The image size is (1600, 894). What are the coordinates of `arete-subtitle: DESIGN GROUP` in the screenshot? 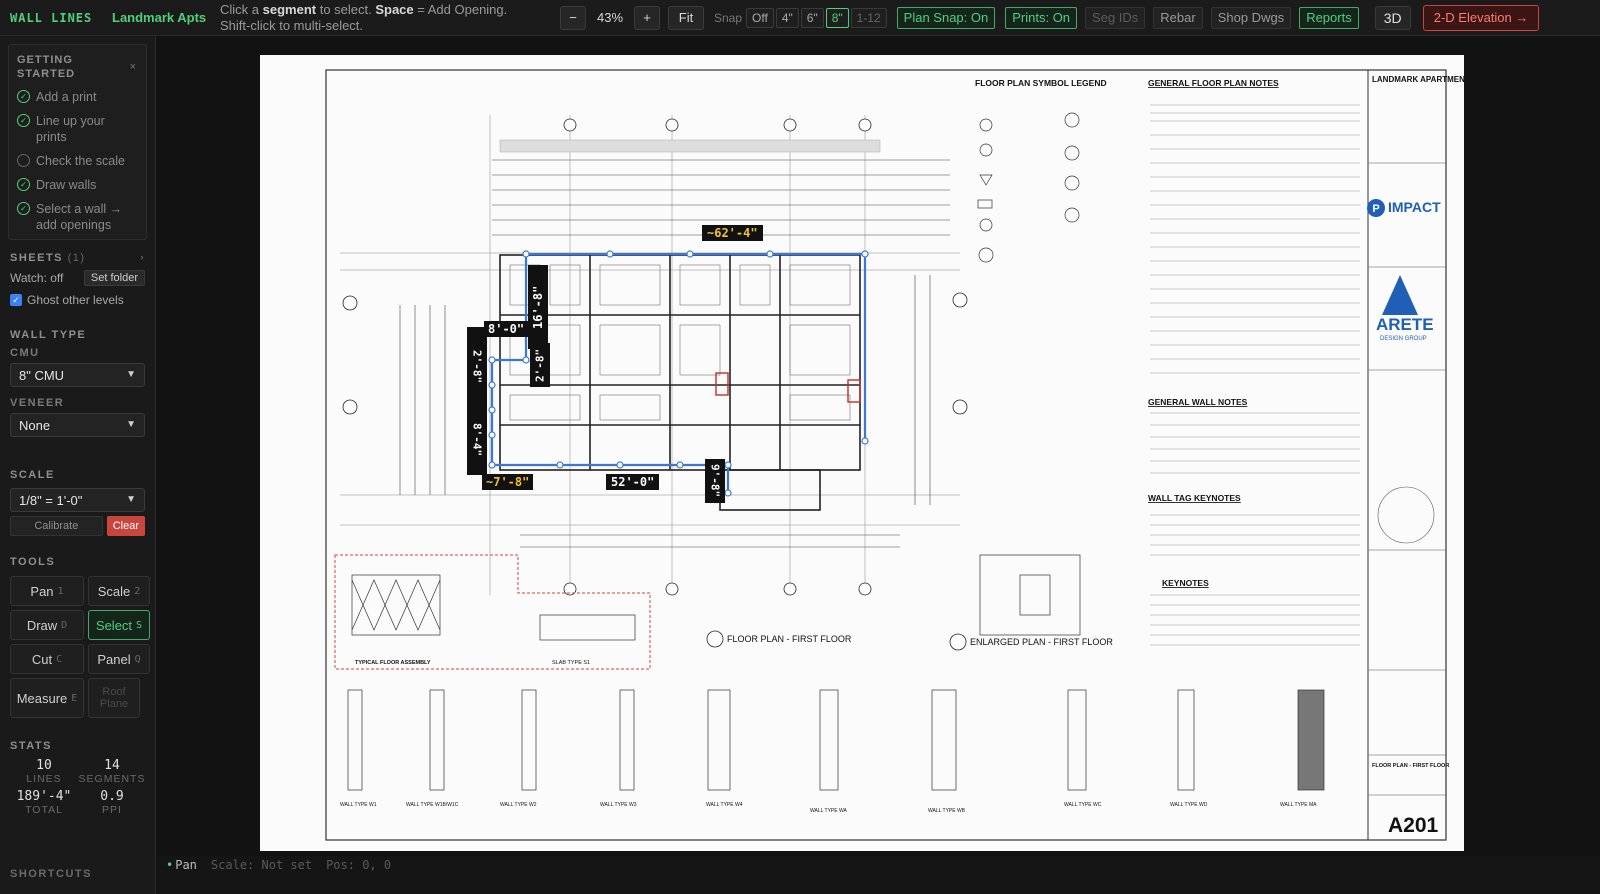 It's located at (1403, 339).